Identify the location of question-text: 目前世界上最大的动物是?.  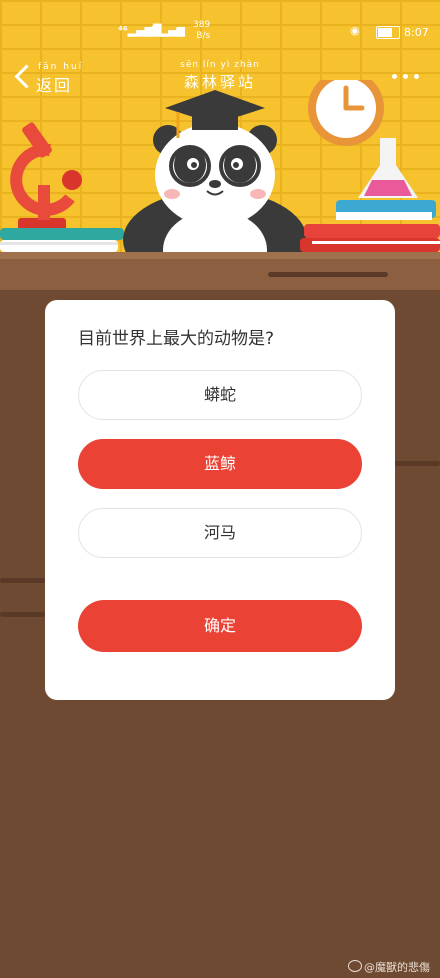
(176, 339).